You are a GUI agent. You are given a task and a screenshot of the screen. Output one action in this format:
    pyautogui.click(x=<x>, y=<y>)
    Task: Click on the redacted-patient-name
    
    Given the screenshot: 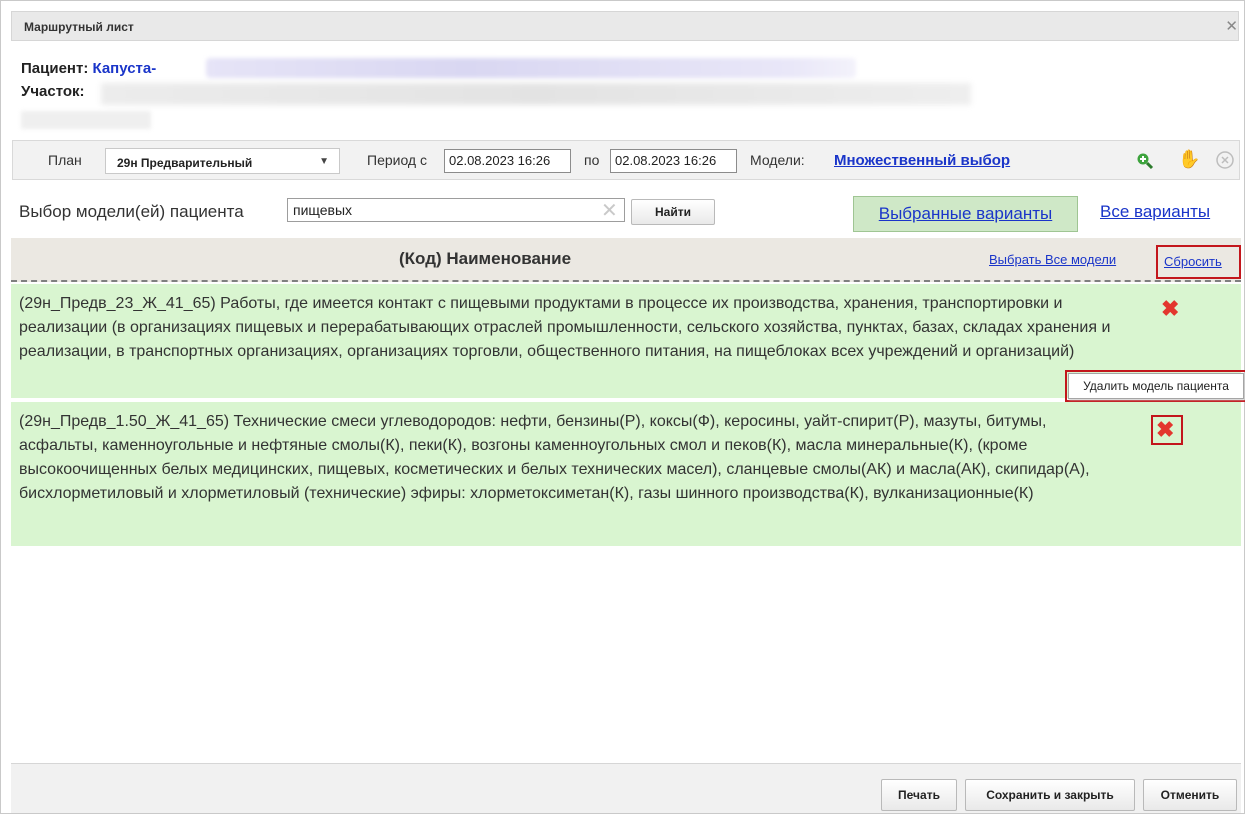 What is the action you would take?
    pyautogui.click(x=531, y=68)
    